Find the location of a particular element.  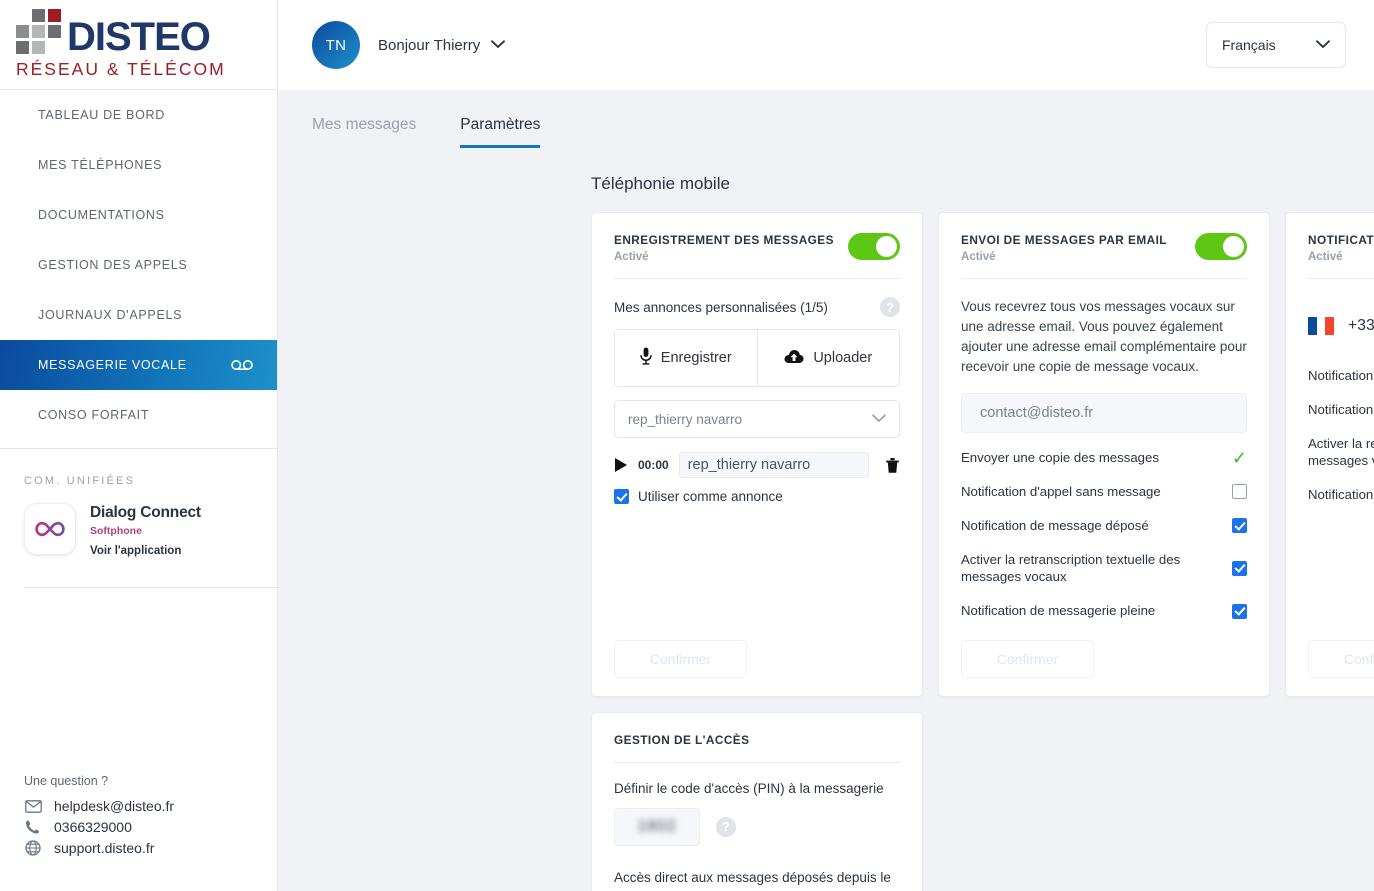

user-section: TN Bonjour Thierry is located at coordinates (409, 45).